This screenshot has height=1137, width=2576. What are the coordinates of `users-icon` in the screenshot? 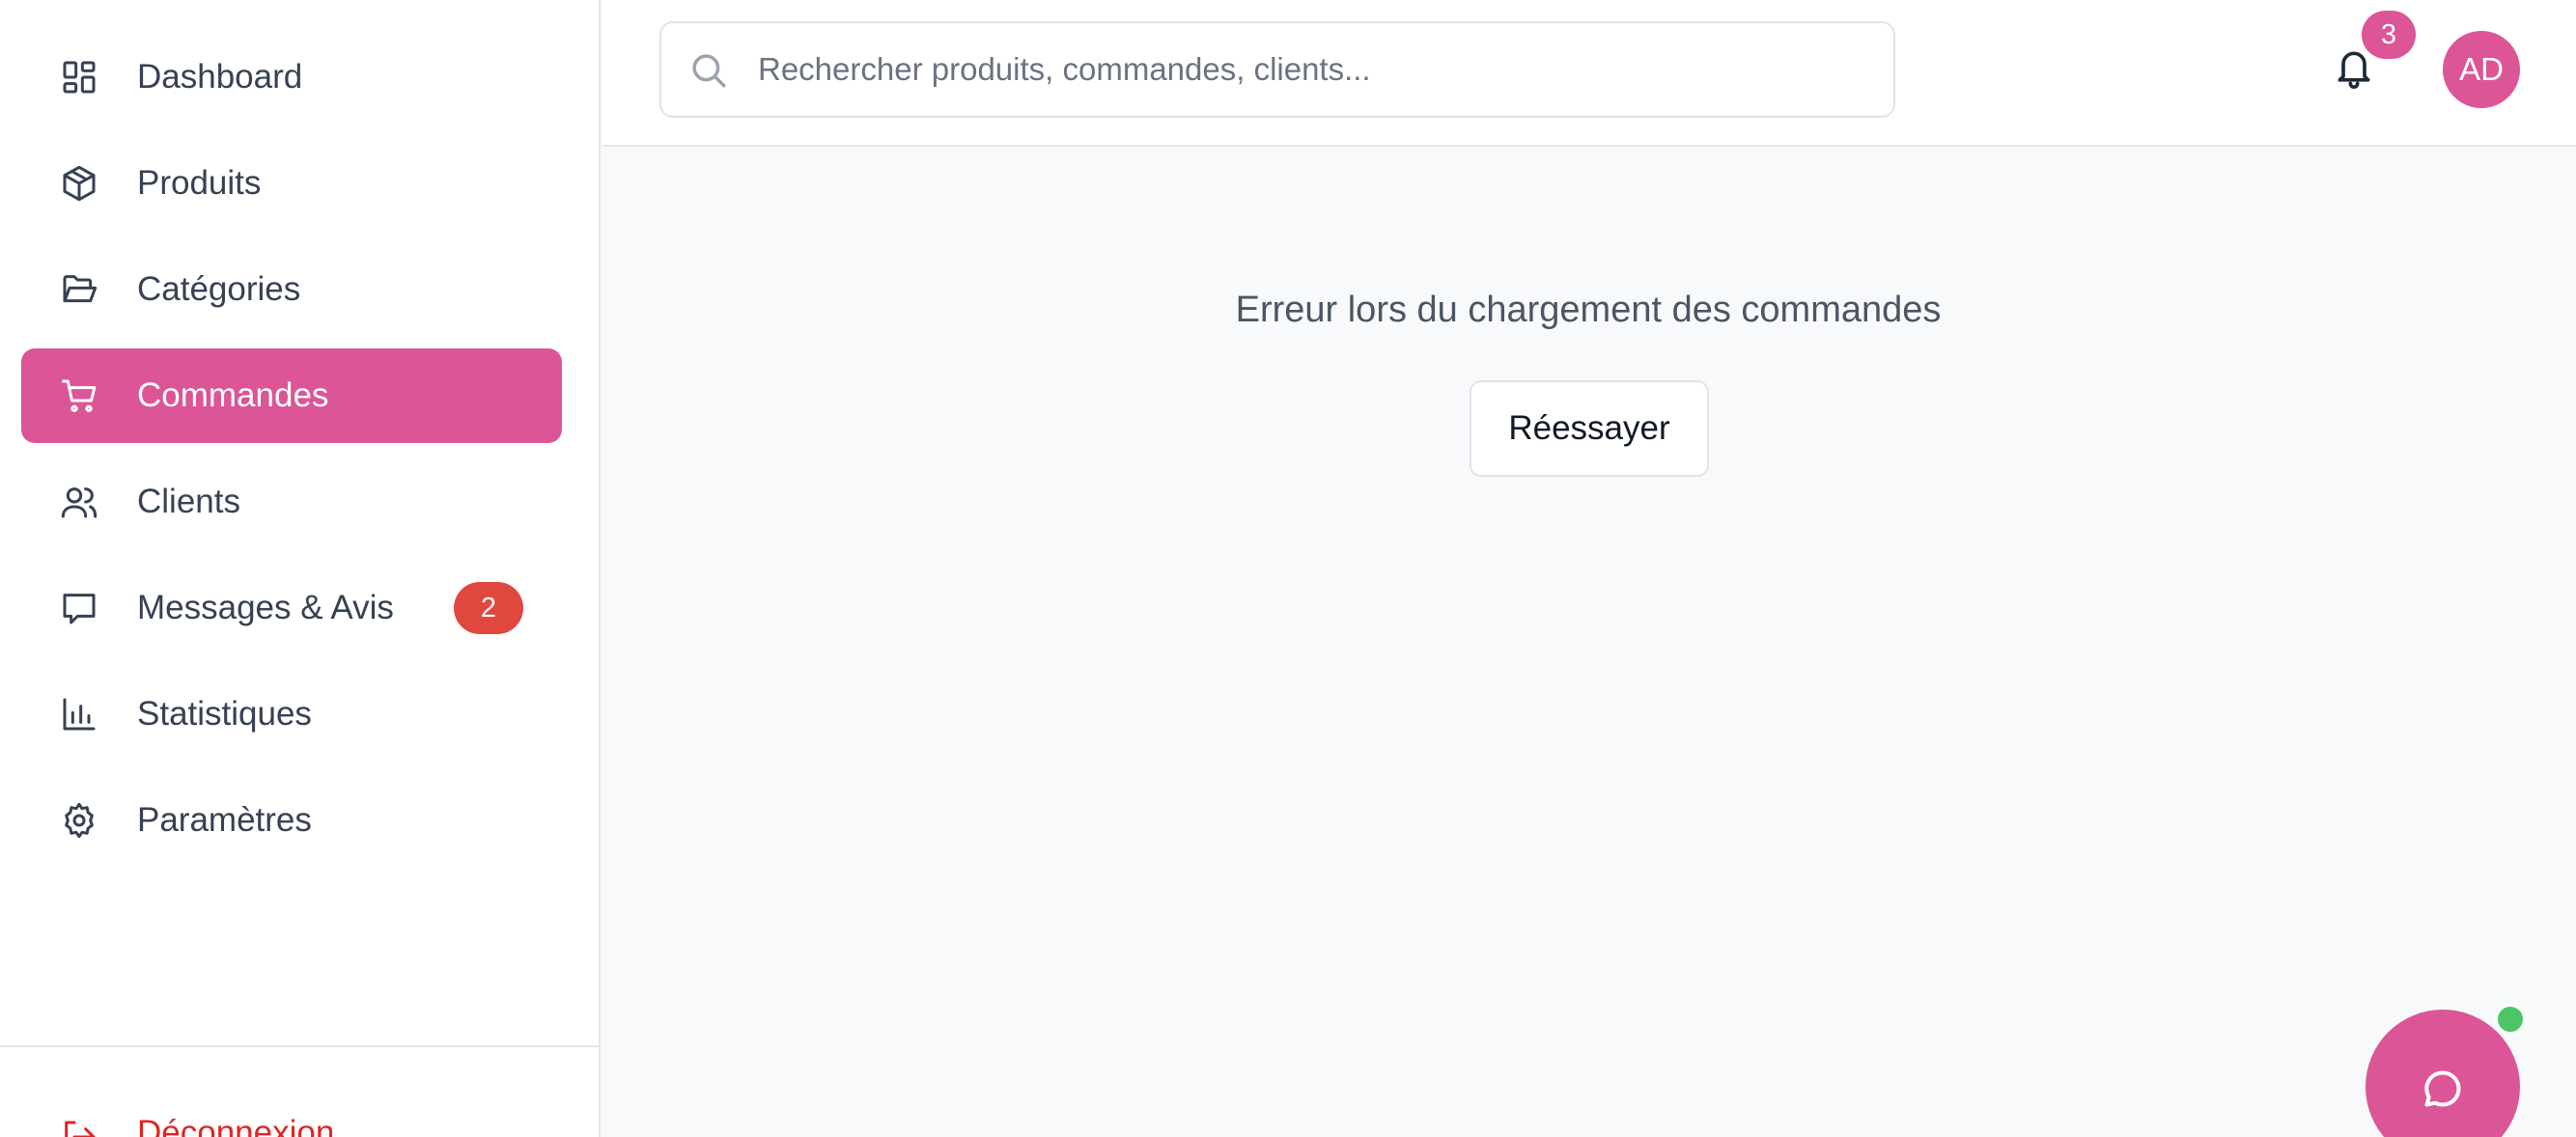 It's located at (79, 502).